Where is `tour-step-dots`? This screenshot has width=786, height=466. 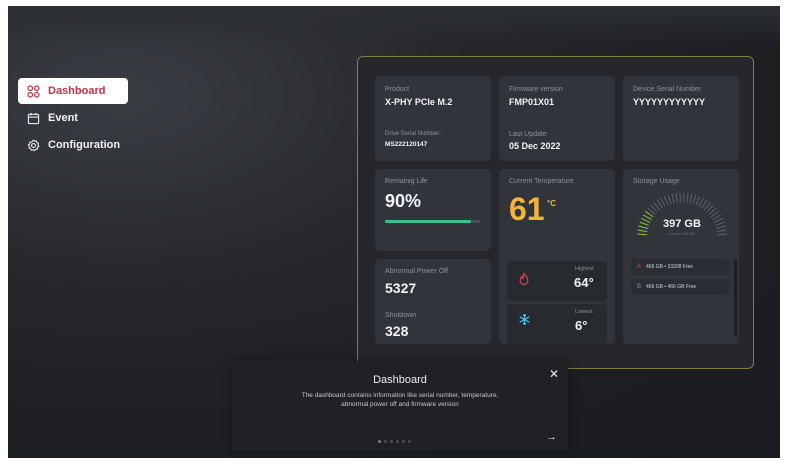
tour-step-dots is located at coordinates (394, 441).